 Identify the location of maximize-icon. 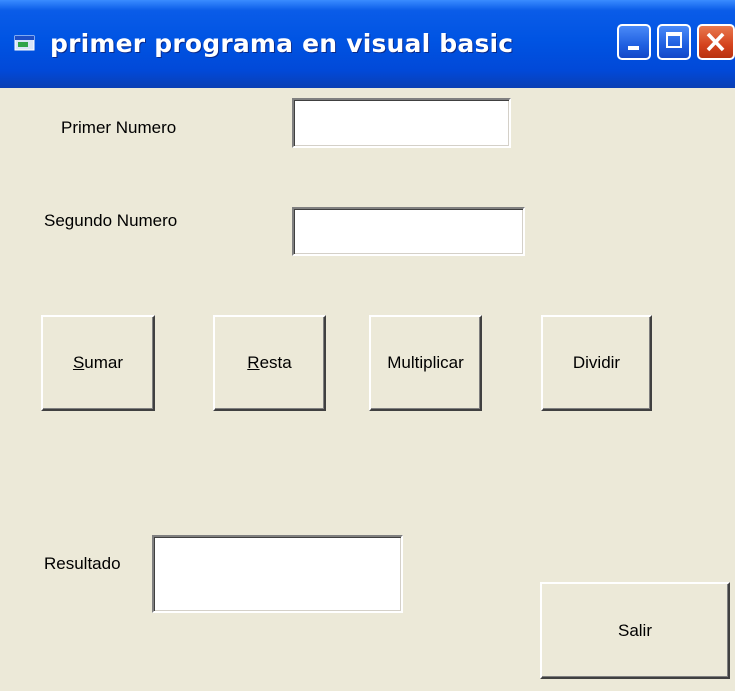
(674, 40).